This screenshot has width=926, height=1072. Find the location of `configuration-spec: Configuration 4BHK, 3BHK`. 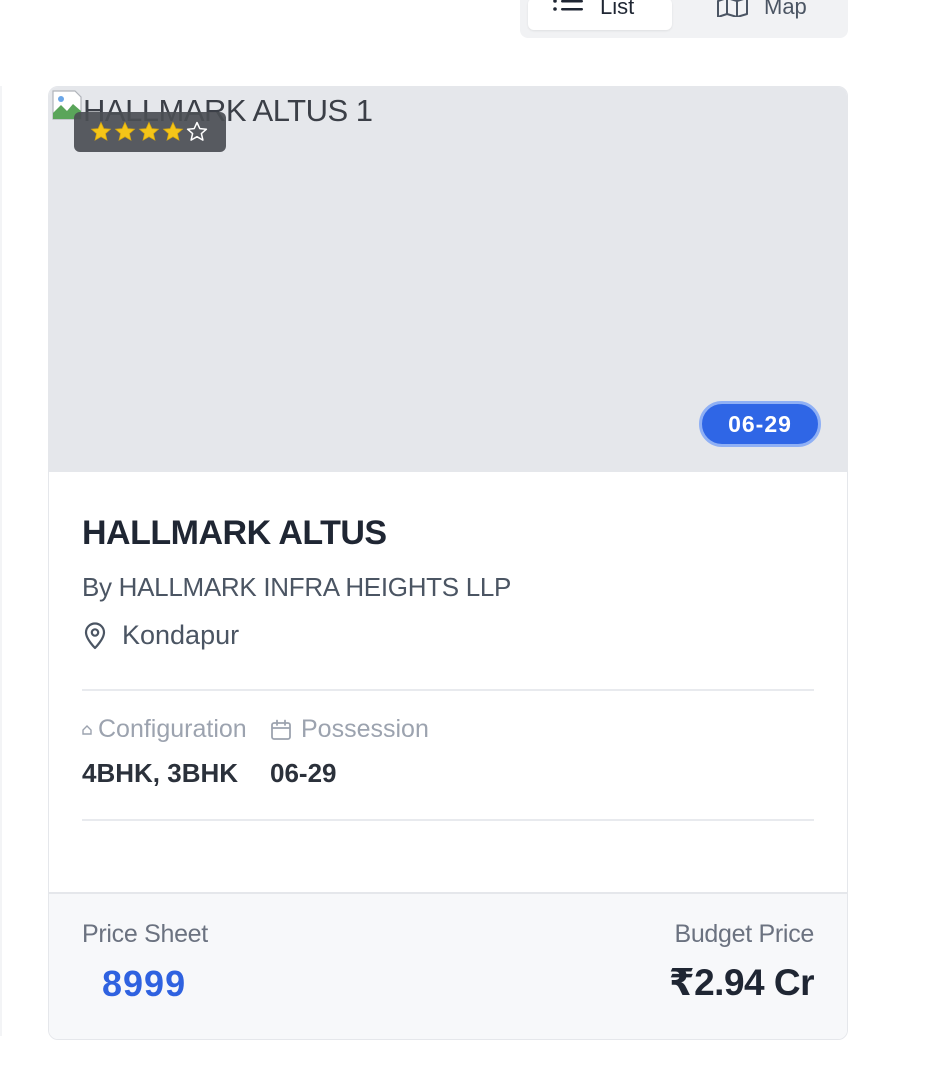

configuration-spec: Configuration 4BHK, 3BHK is located at coordinates (164, 752).